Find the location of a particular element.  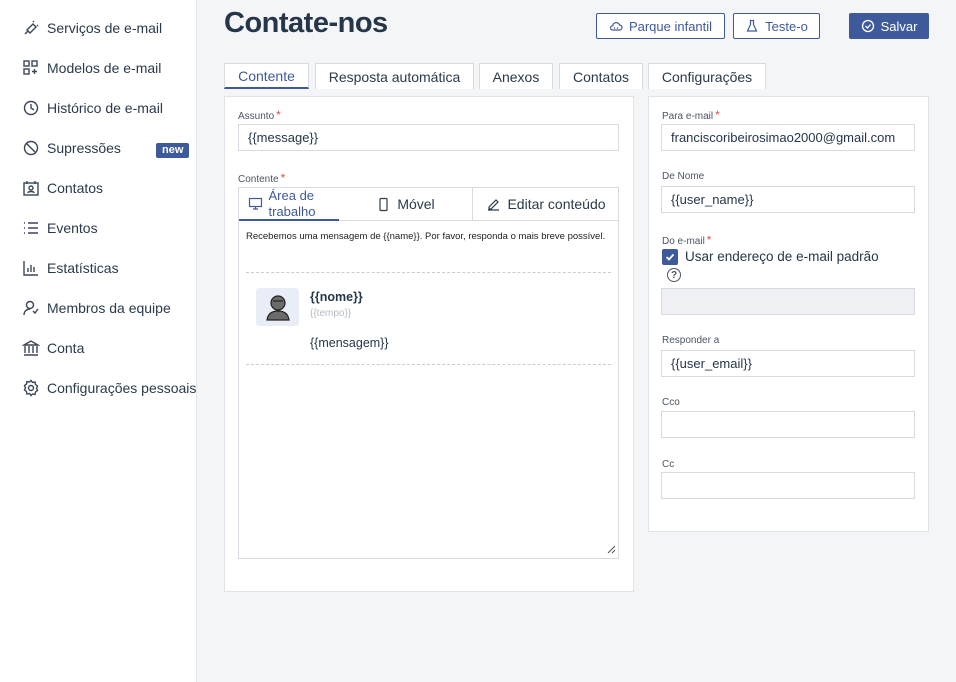

reply-to-input: {{user_email}} is located at coordinates (788, 363).